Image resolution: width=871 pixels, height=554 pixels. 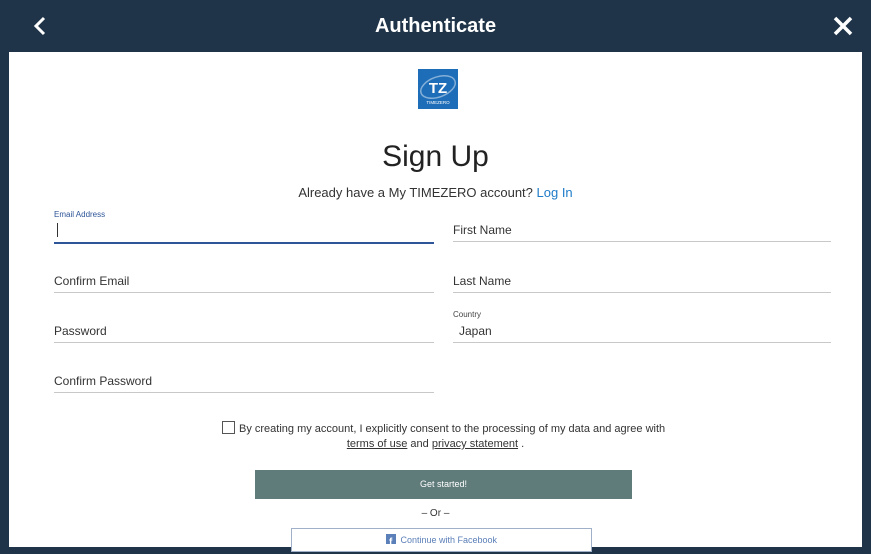 I want to click on title-bar: Authenticate, so click(x=435, y=26).